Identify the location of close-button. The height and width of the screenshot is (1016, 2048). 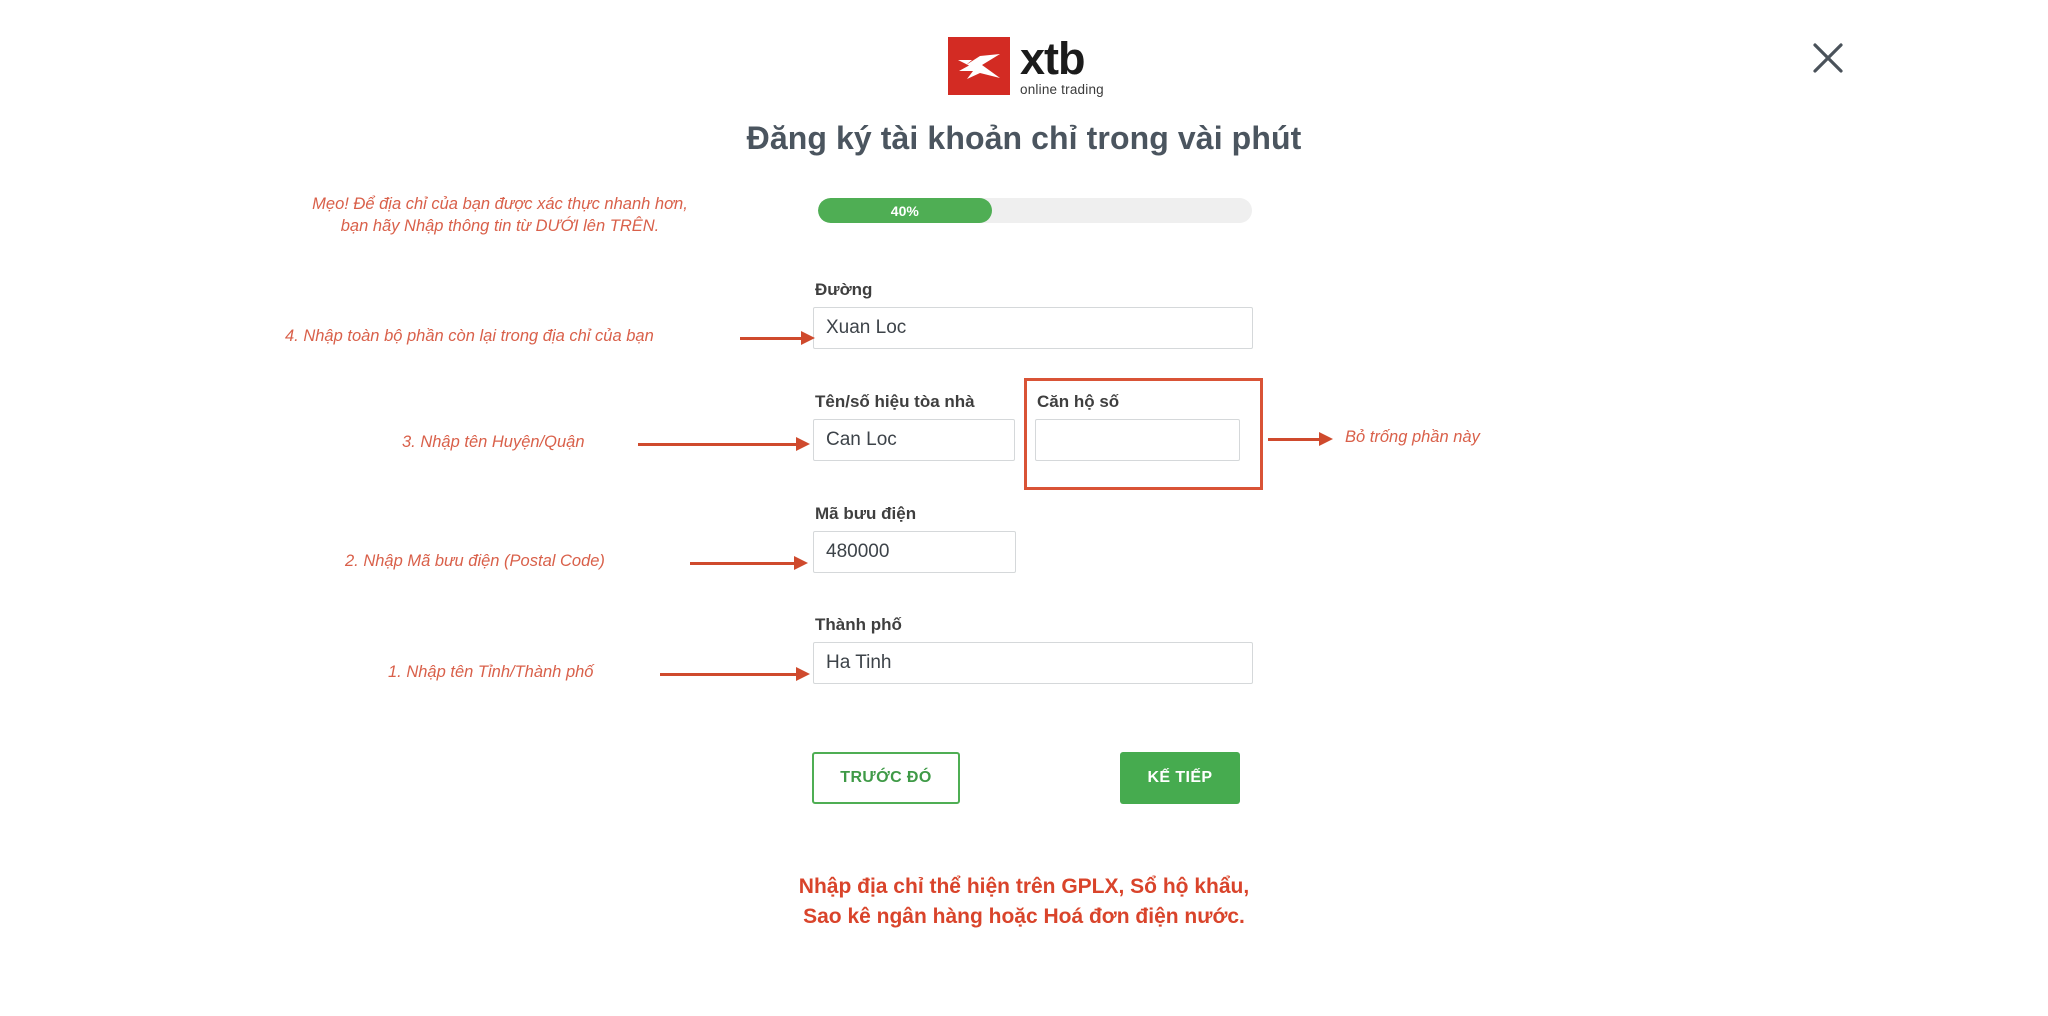
(1828, 58).